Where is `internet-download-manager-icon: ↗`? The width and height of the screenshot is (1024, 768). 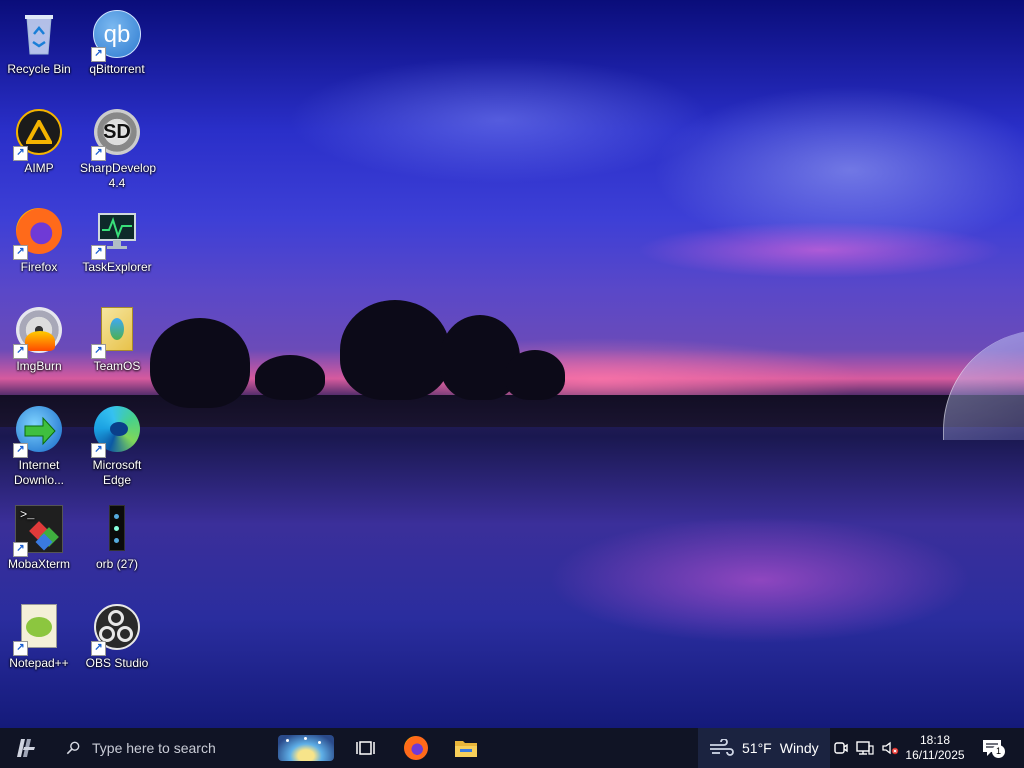
internet-download-manager-icon: ↗ is located at coordinates (38, 432).